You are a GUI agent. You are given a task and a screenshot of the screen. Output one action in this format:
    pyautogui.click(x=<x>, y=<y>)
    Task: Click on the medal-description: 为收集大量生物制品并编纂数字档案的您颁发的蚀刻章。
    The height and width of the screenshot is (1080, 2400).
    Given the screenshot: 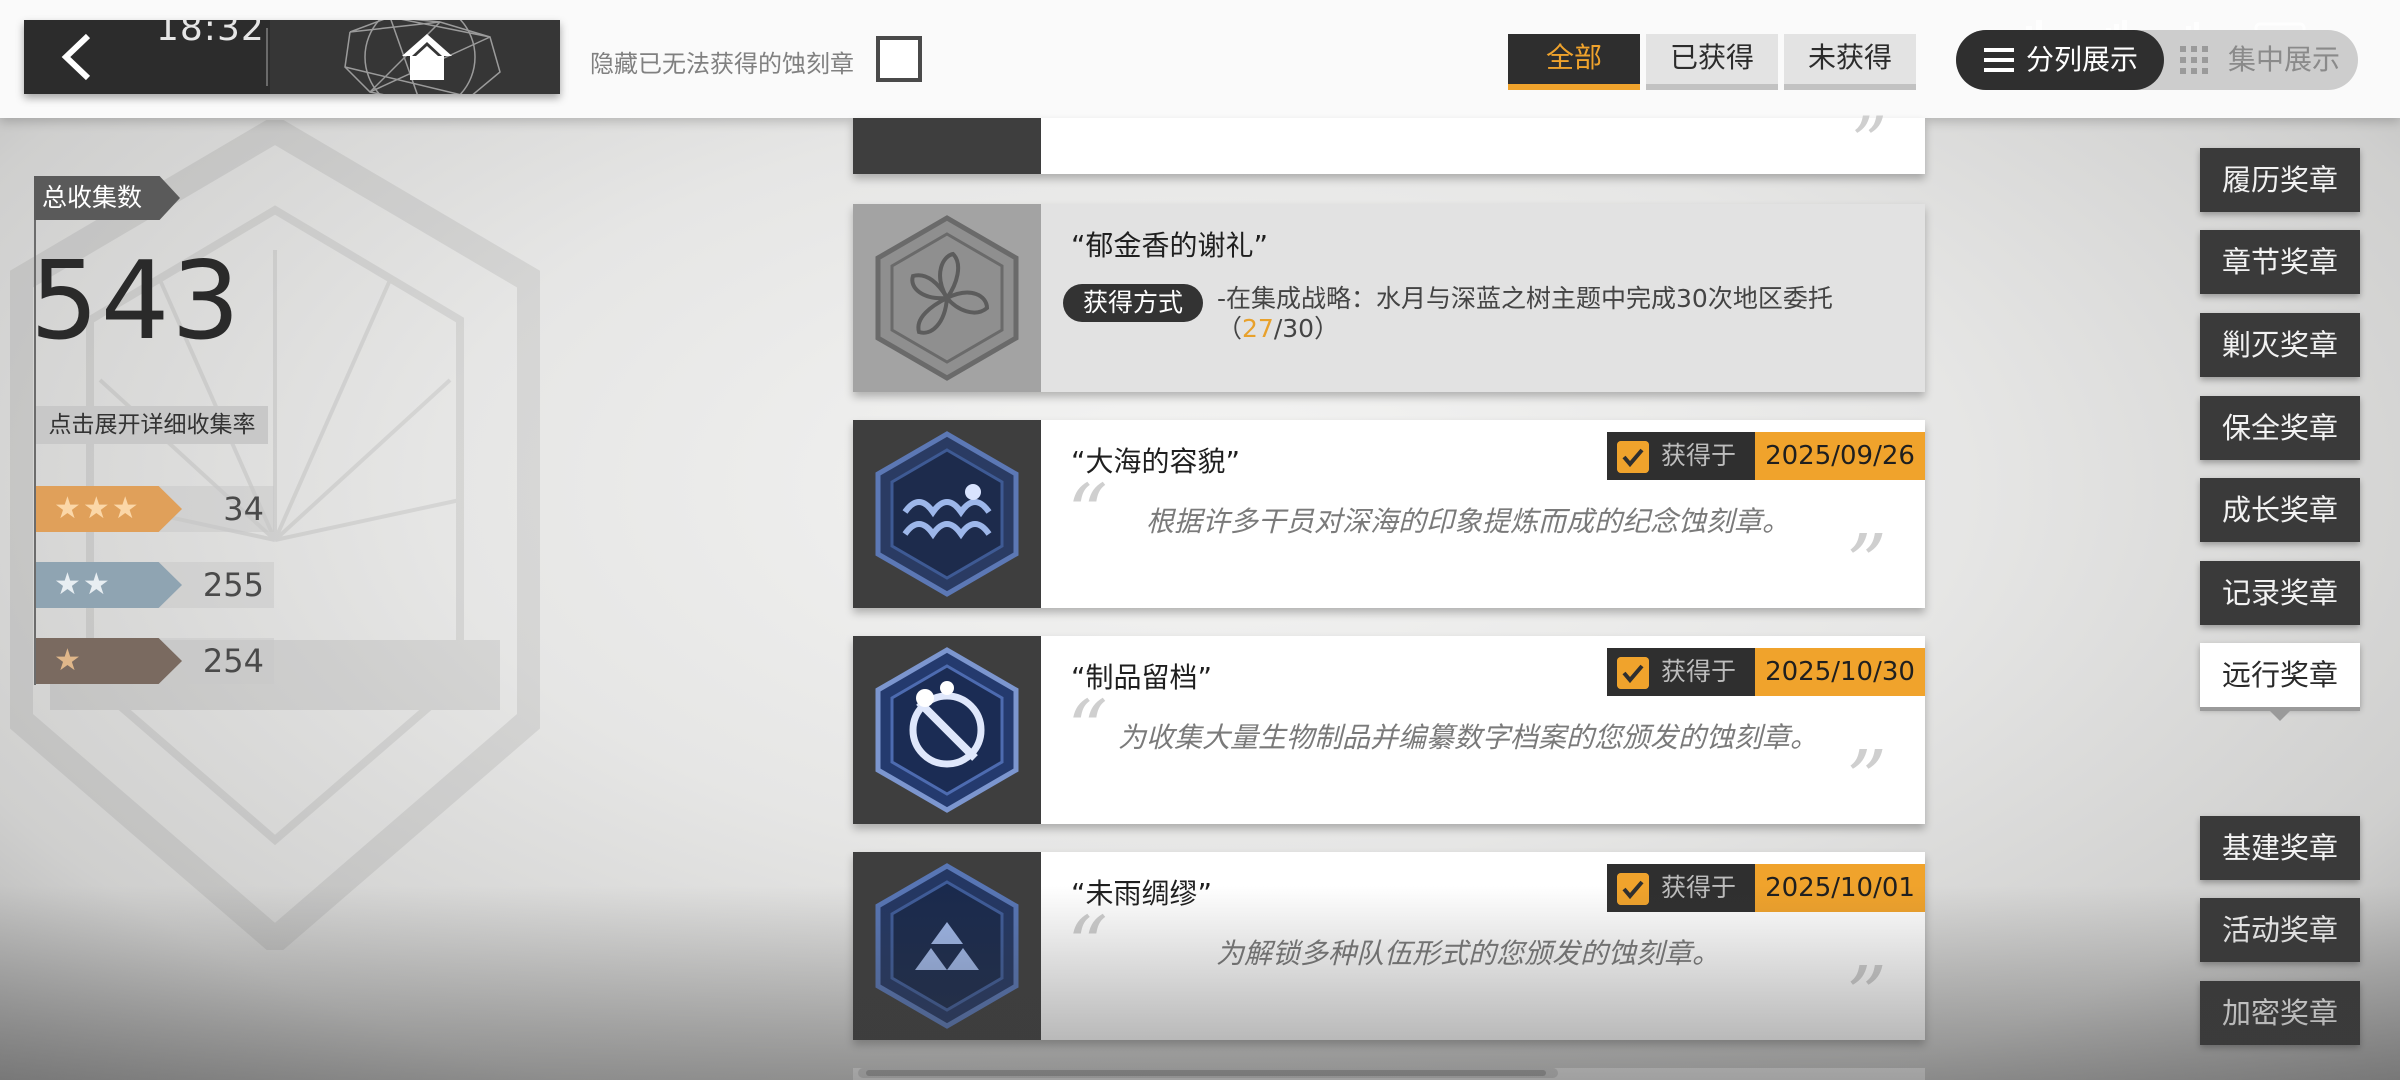 What is the action you would take?
    pyautogui.click(x=1467, y=737)
    